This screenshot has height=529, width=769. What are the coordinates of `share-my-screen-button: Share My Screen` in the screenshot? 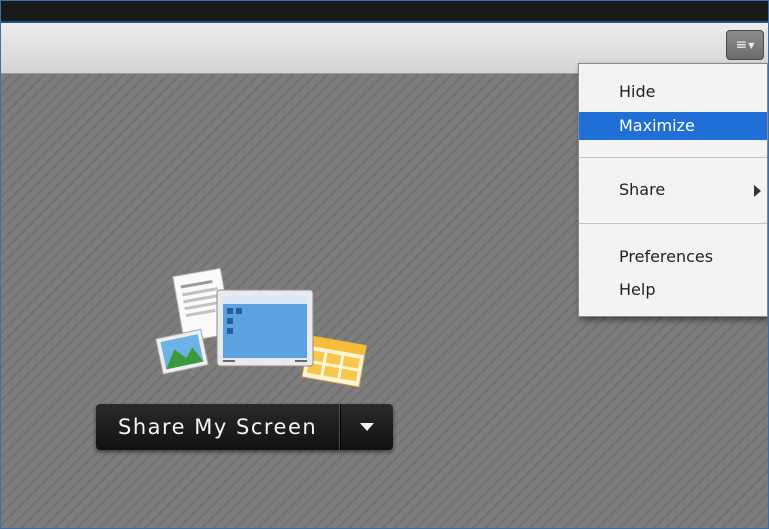 It's located at (218, 427).